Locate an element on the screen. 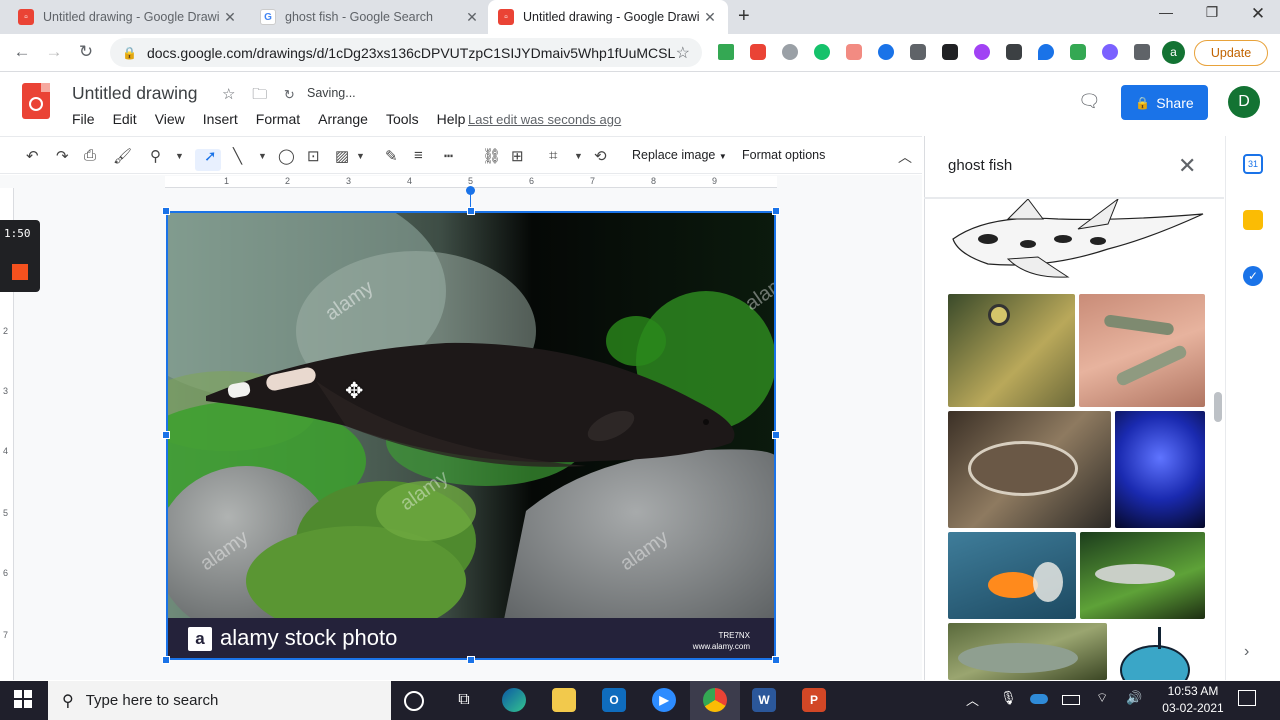 This screenshot has width=1280, height=720. print-icon: ⎙ is located at coordinates (90, 155).